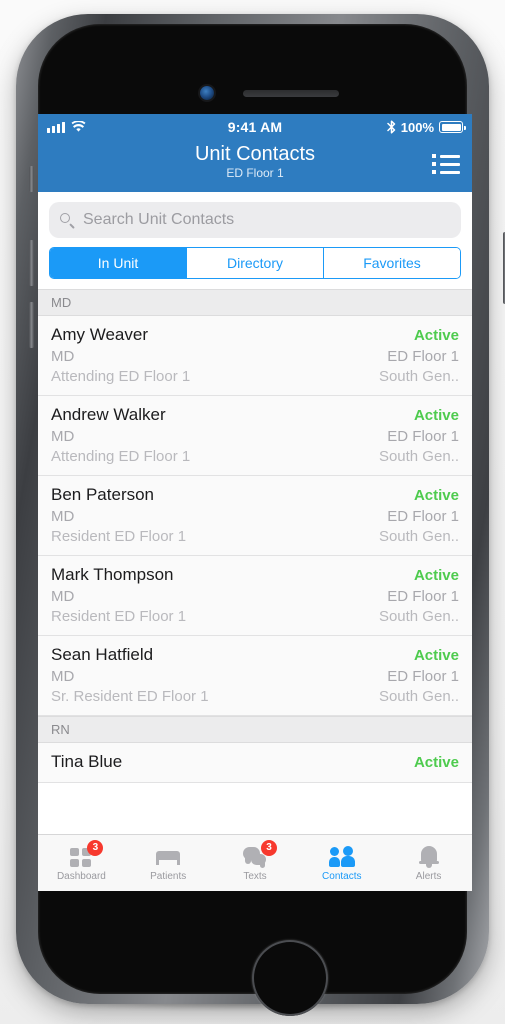 The height and width of the screenshot is (1024, 505). What do you see at coordinates (112, 574) in the screenshot?
I see `contact-name: Mark Thompson` at bounding box center [112, 574].